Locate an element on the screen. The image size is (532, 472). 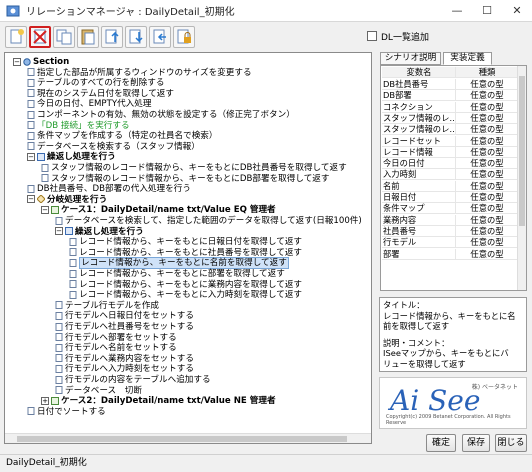
expand-icon: + is located at coordinates (45, 400).